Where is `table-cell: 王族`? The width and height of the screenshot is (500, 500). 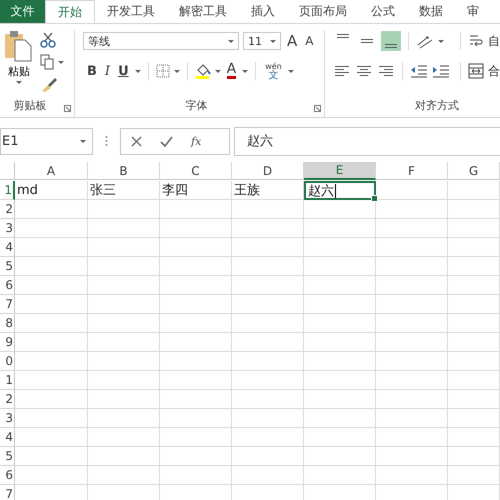
table-cell: 王族 is located at coordinates (268, 190).